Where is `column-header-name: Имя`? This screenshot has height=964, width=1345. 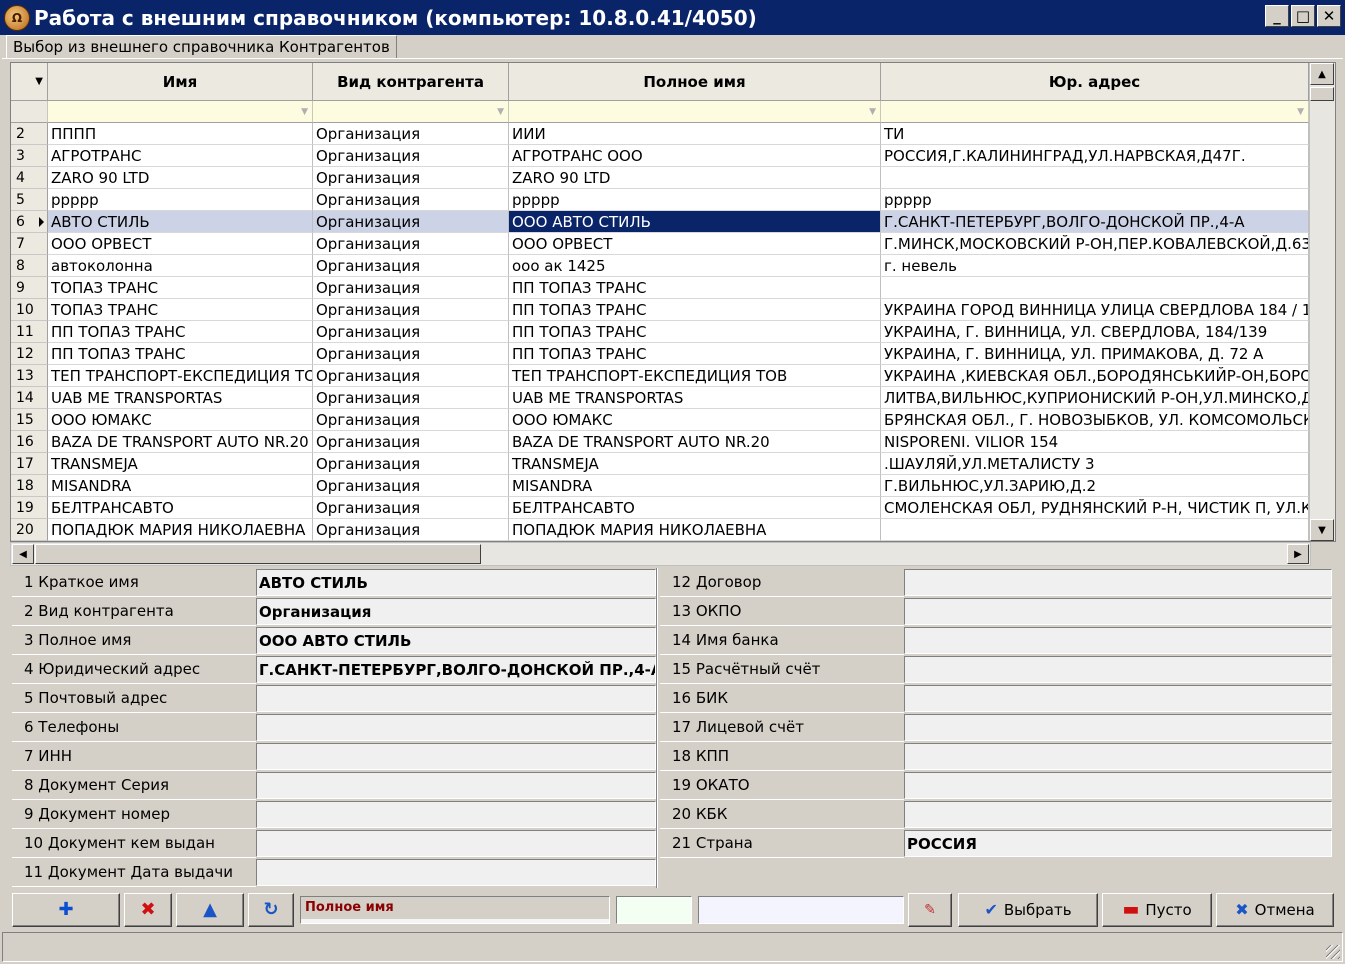
column-header-name: Имя is located at coordinates (180, 82).